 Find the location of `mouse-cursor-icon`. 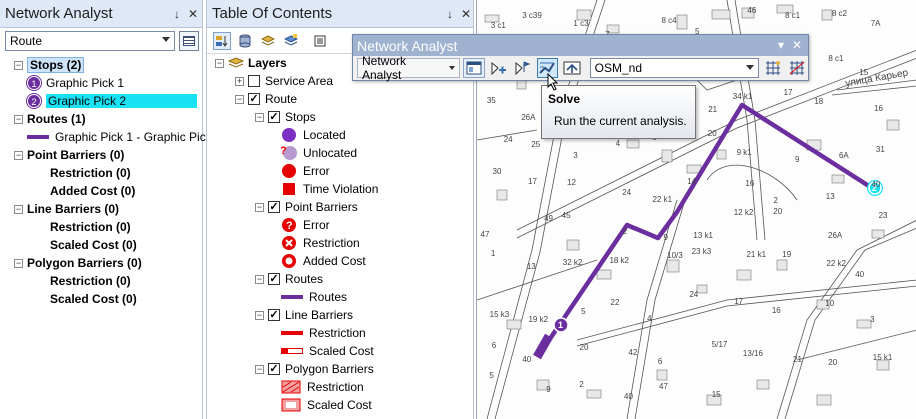

mouse-cursor-icon is located at coordinates (553, 82).